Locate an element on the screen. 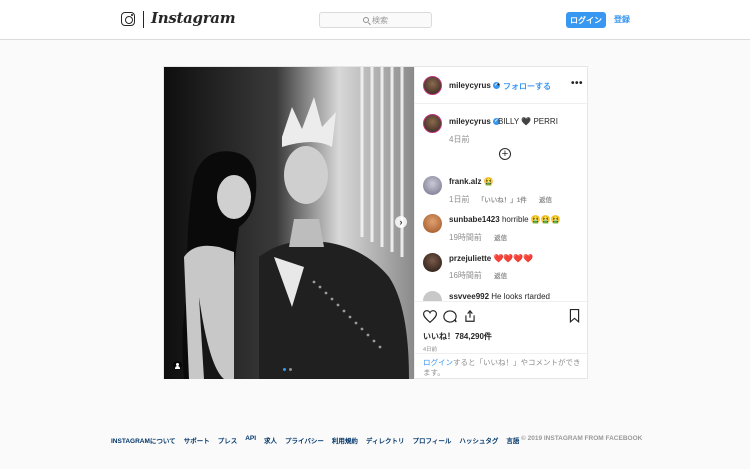  author-avatar is located at coordinates (432, 85).